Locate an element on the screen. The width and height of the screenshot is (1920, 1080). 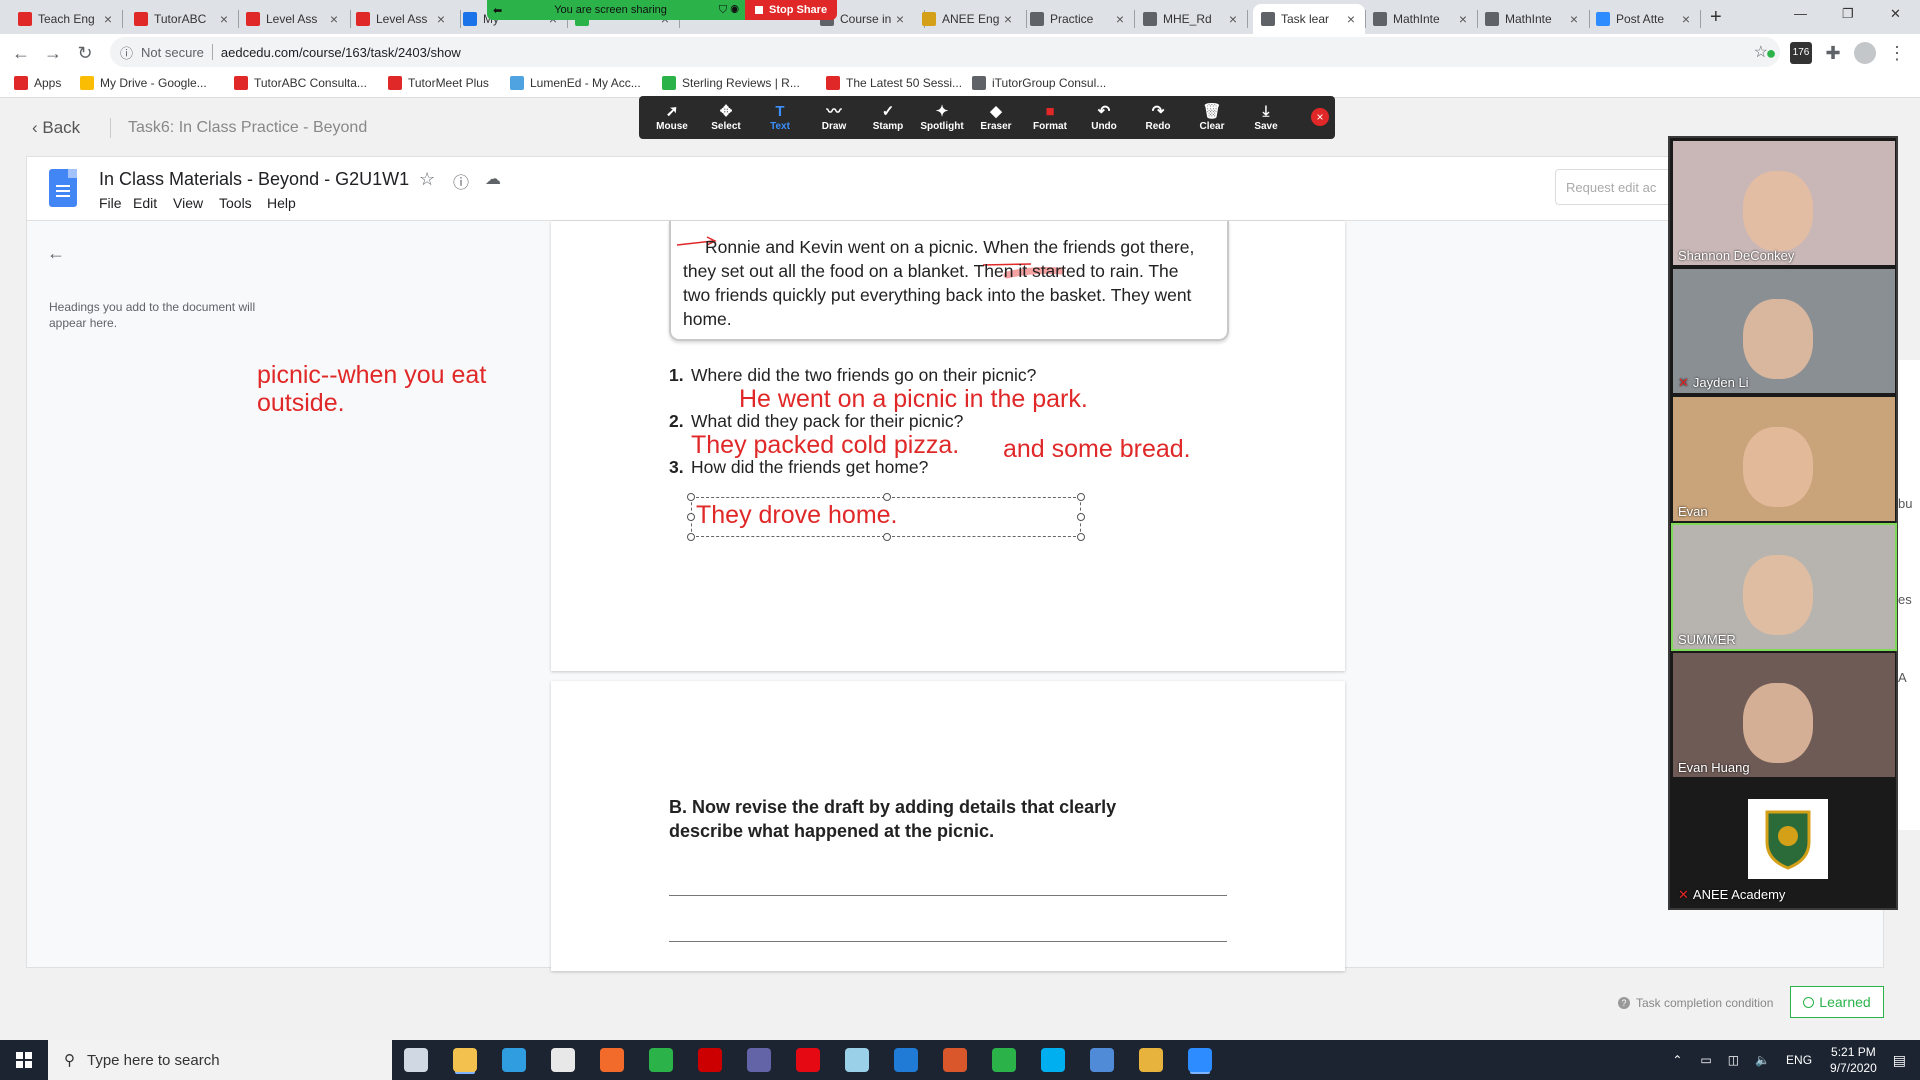
back-arrow-icon: ← is located at coordinates (21, 53).